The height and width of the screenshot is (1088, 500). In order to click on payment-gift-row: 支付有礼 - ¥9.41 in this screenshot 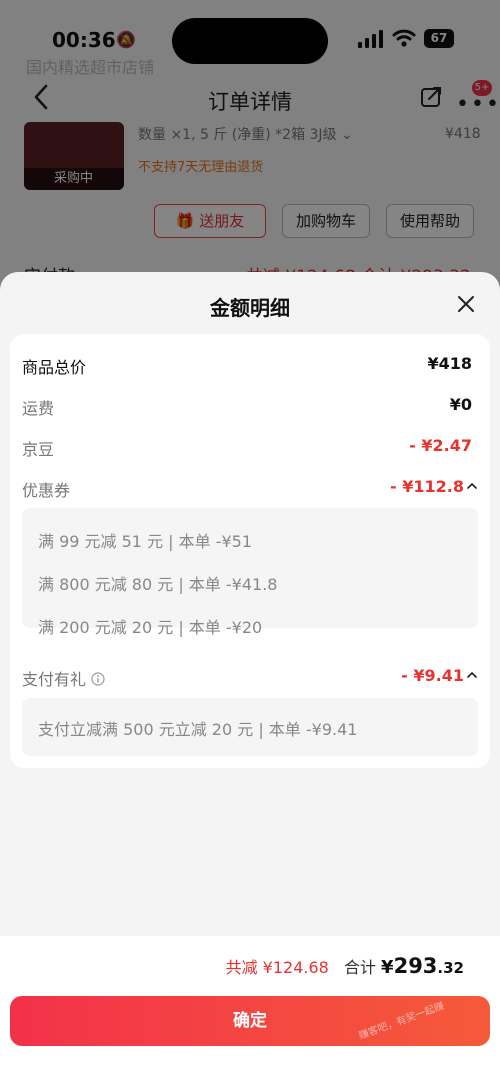, I will do `click(250, 677)`.